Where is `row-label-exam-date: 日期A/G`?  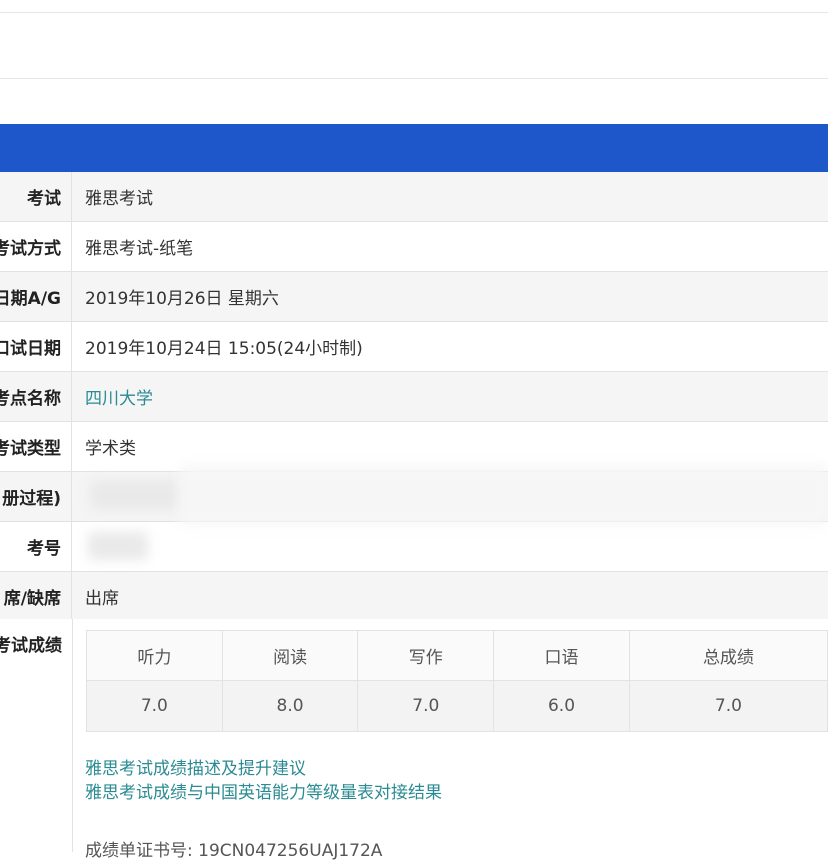 row-label-exam-date: 日期A/G is located at coordinates (36, 296).